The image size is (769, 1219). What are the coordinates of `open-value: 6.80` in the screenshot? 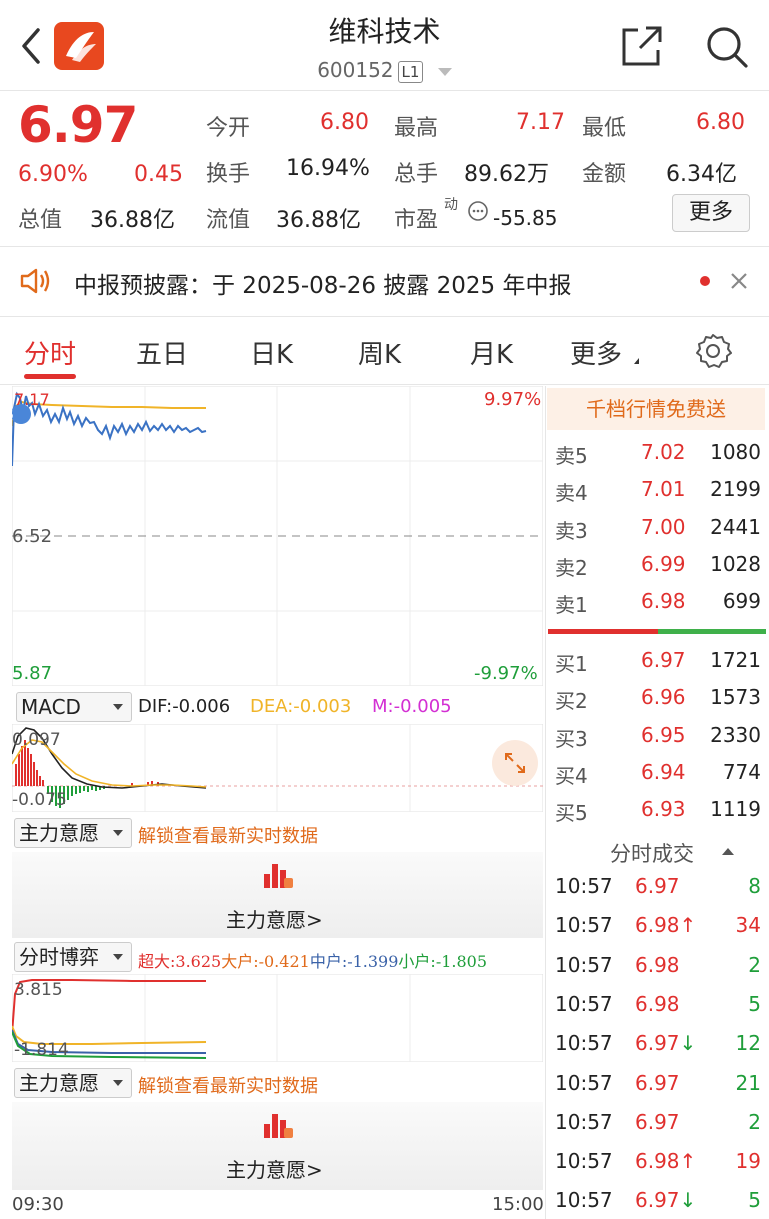 It's located at (344, 122).